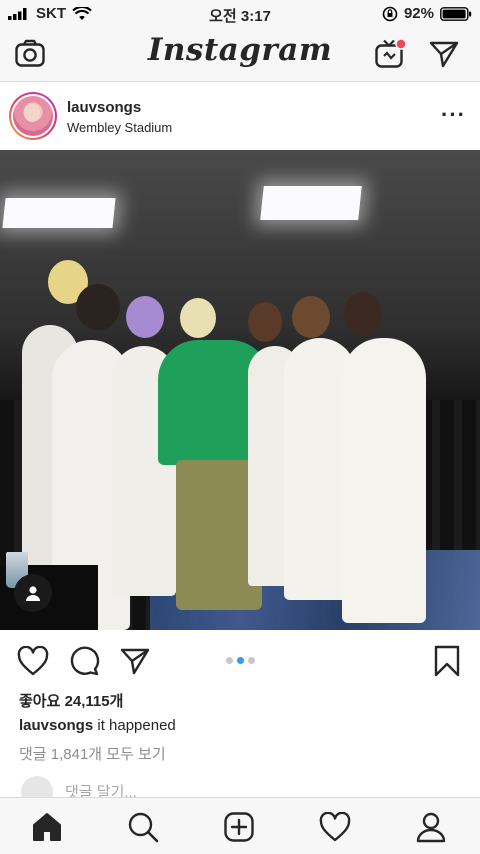  Describe the element at coordinates (134, 725) in the screenshot. I see `caption-text: it happened` at that location.